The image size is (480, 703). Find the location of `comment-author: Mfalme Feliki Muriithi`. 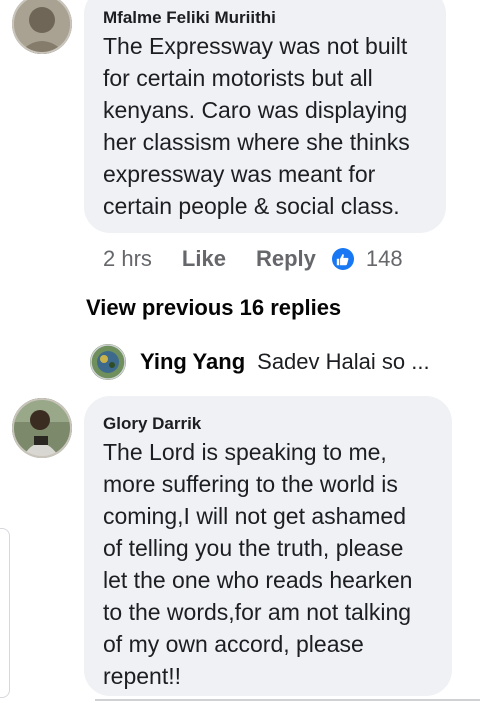

comment-author: Mfalme Feliki Muriithi is located at coordinates (266, 18).